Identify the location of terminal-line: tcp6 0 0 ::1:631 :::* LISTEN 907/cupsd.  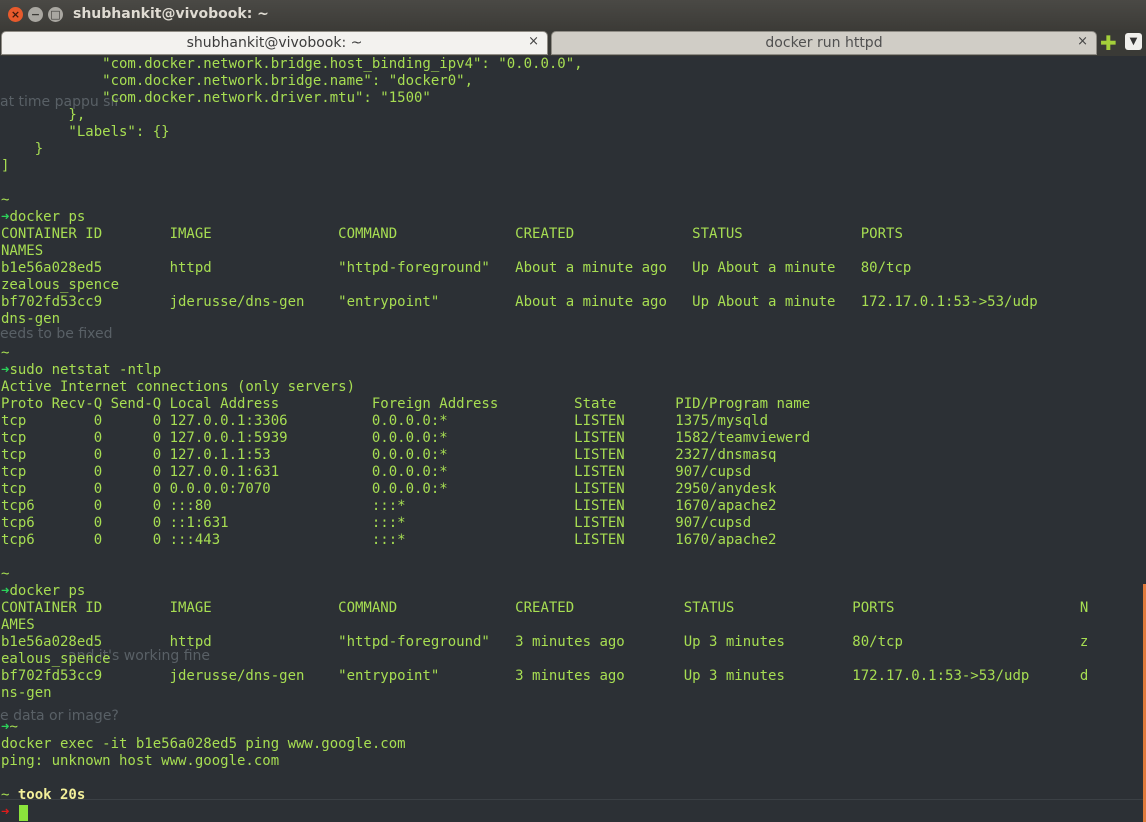
(376, 523).